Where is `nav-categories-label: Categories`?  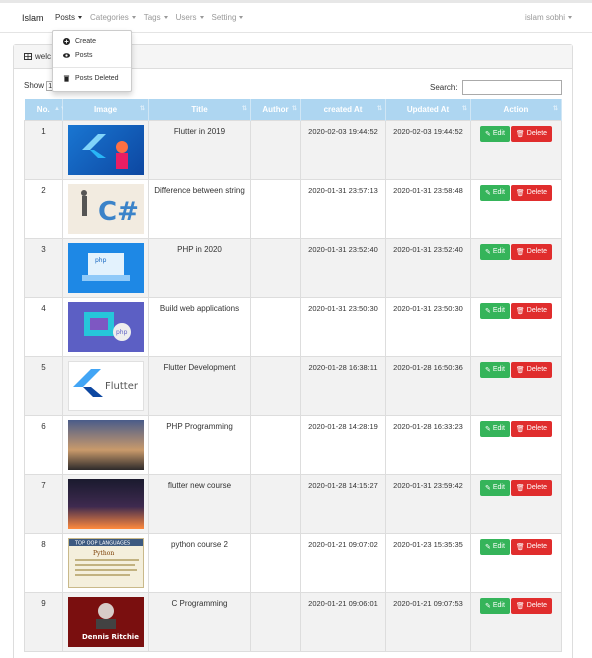 nav-categories-label: Categories is located at coordinates (109, 17).